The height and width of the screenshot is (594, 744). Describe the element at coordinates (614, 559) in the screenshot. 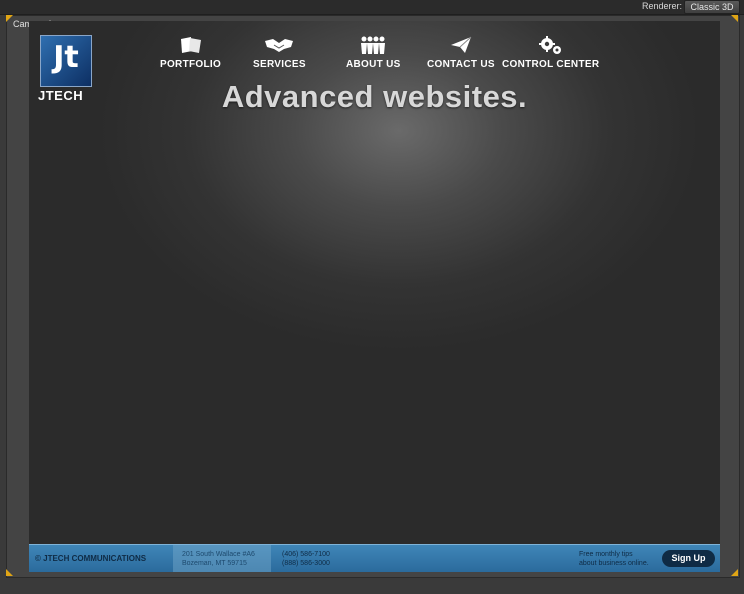

I see `footer-tips: Free monthly tips about business online.` at that location.